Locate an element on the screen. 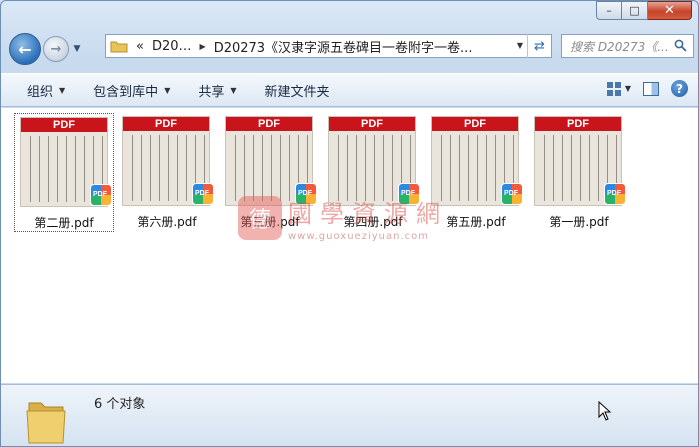 This screenshot has height=447, width=699. arrow-right-icon: → is located at coordinates (56, 49).